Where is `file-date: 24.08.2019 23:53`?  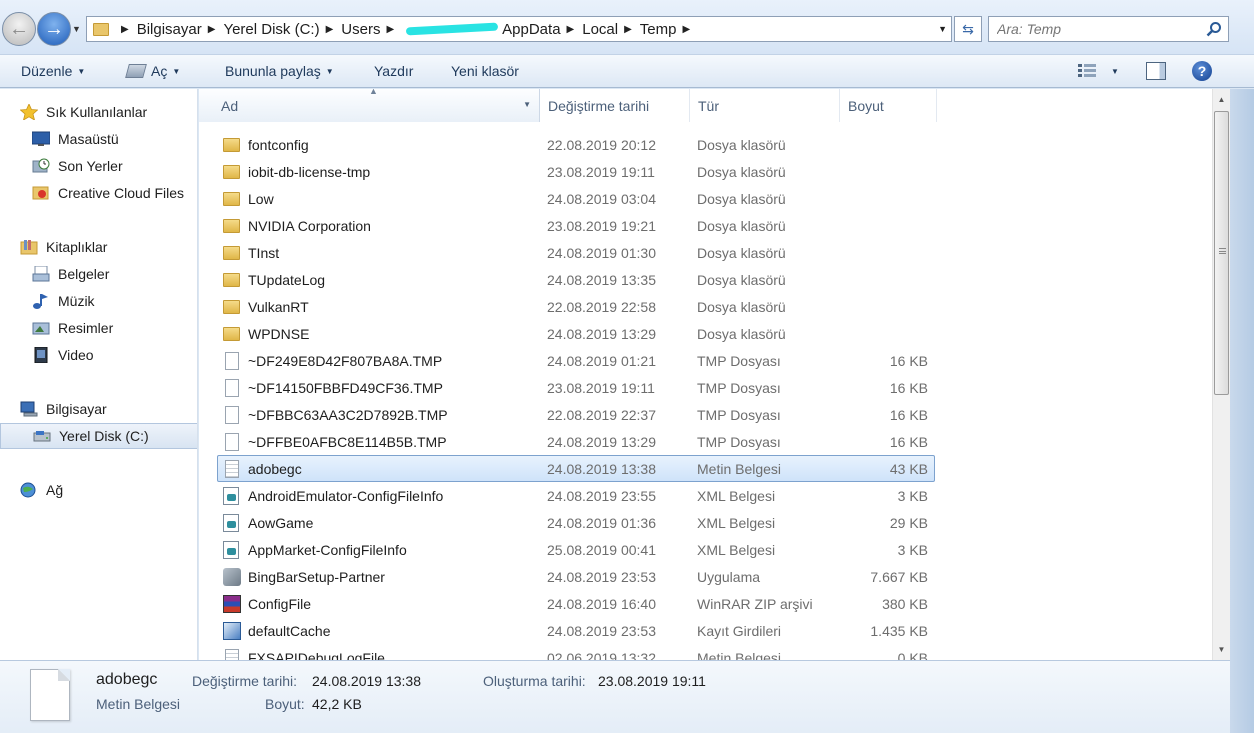
file-date: 24.08.2019 23:53 is located at coordinates (601, 631).